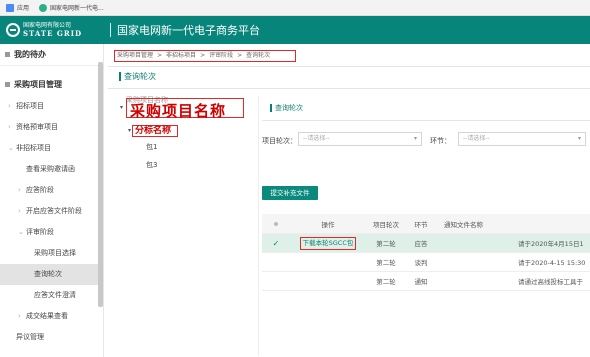 The width and height of the screenshot is (590, 357). Describe the element at coordinates (51, 211) in the screenshot. I see `sidebar-item-open-doc: › 开启应答文件阶段` at that location.